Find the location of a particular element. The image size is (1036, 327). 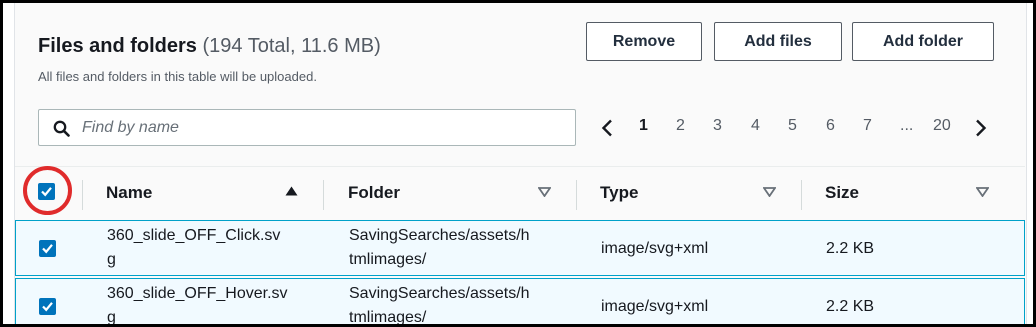

column-header-type: Type is located at coordinates (619, 193).